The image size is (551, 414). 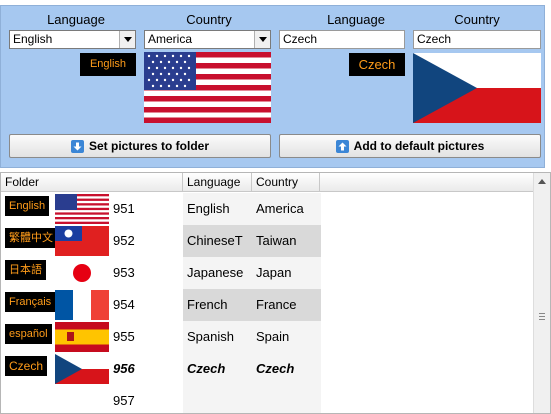 I want to click on arrow-up-icon, so click(x=342, y=146).